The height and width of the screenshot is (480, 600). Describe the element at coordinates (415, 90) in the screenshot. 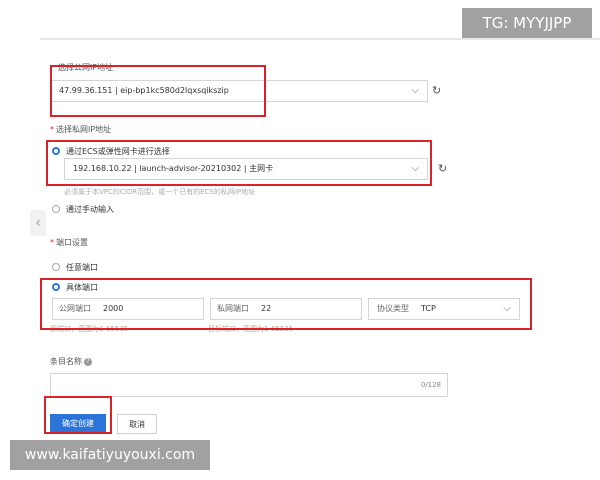

I see `chevron-down-icon: ⌵` at that location.